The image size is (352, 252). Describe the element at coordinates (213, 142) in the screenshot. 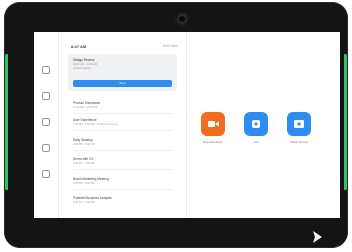

I see `new-meeting-label: New Meeting ▾` at that location.